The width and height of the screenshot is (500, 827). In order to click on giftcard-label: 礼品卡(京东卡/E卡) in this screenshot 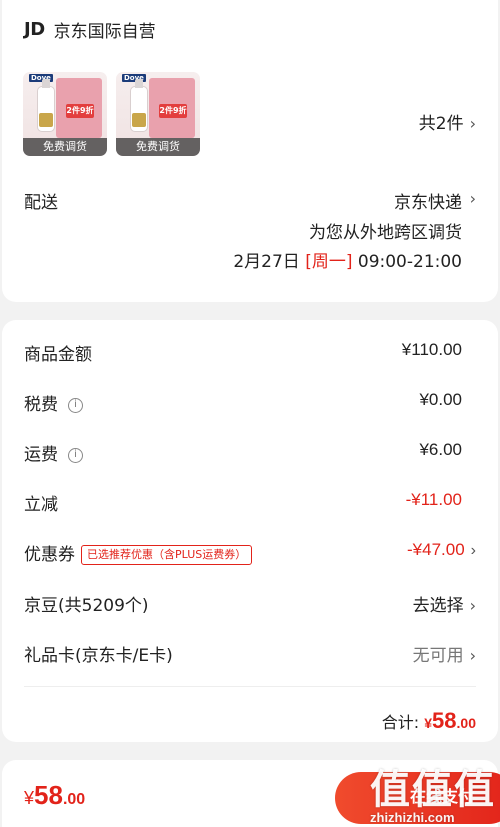, I will do `click(98, 656)`.